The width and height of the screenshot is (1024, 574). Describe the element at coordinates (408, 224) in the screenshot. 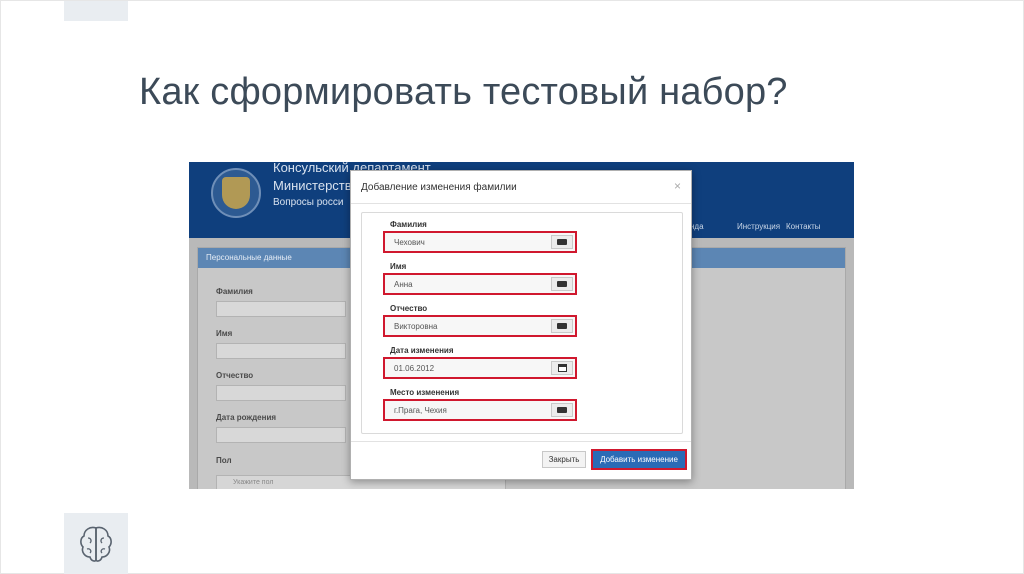

I see `field-label-surname: Фамилия` at that location.